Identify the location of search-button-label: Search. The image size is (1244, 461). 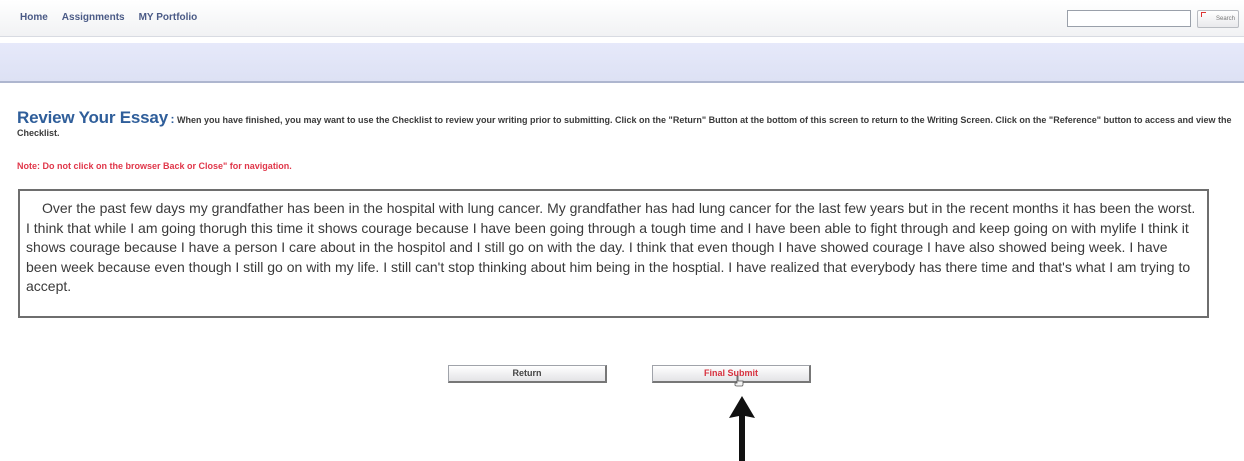
(1225, 19).